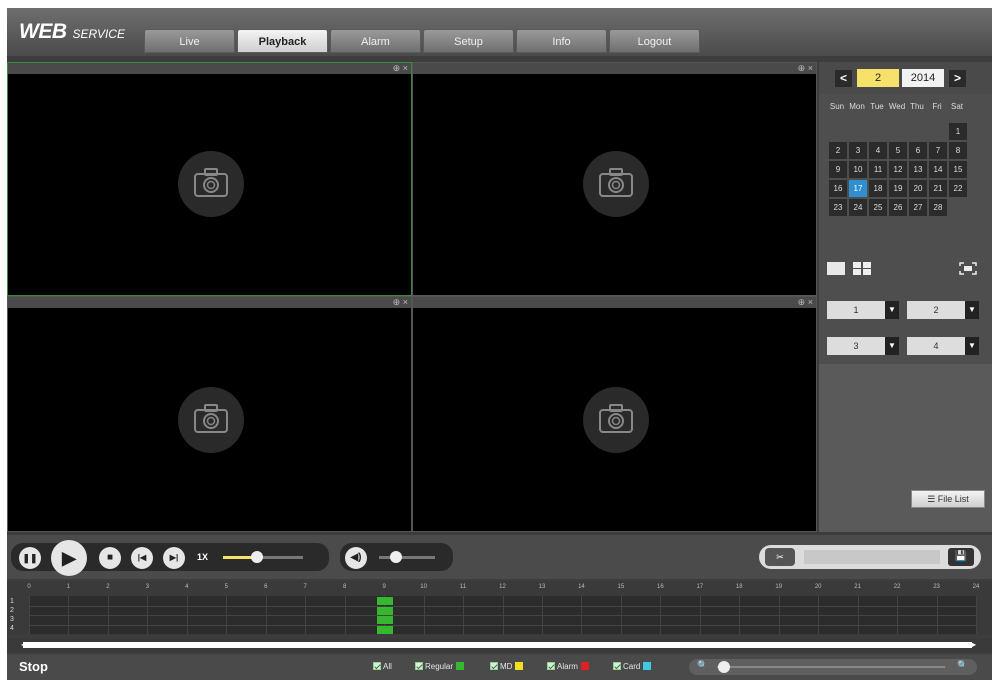 This screenshot has width=993, height=682. I want to click on calendar-day: 9, so click(838, 169).